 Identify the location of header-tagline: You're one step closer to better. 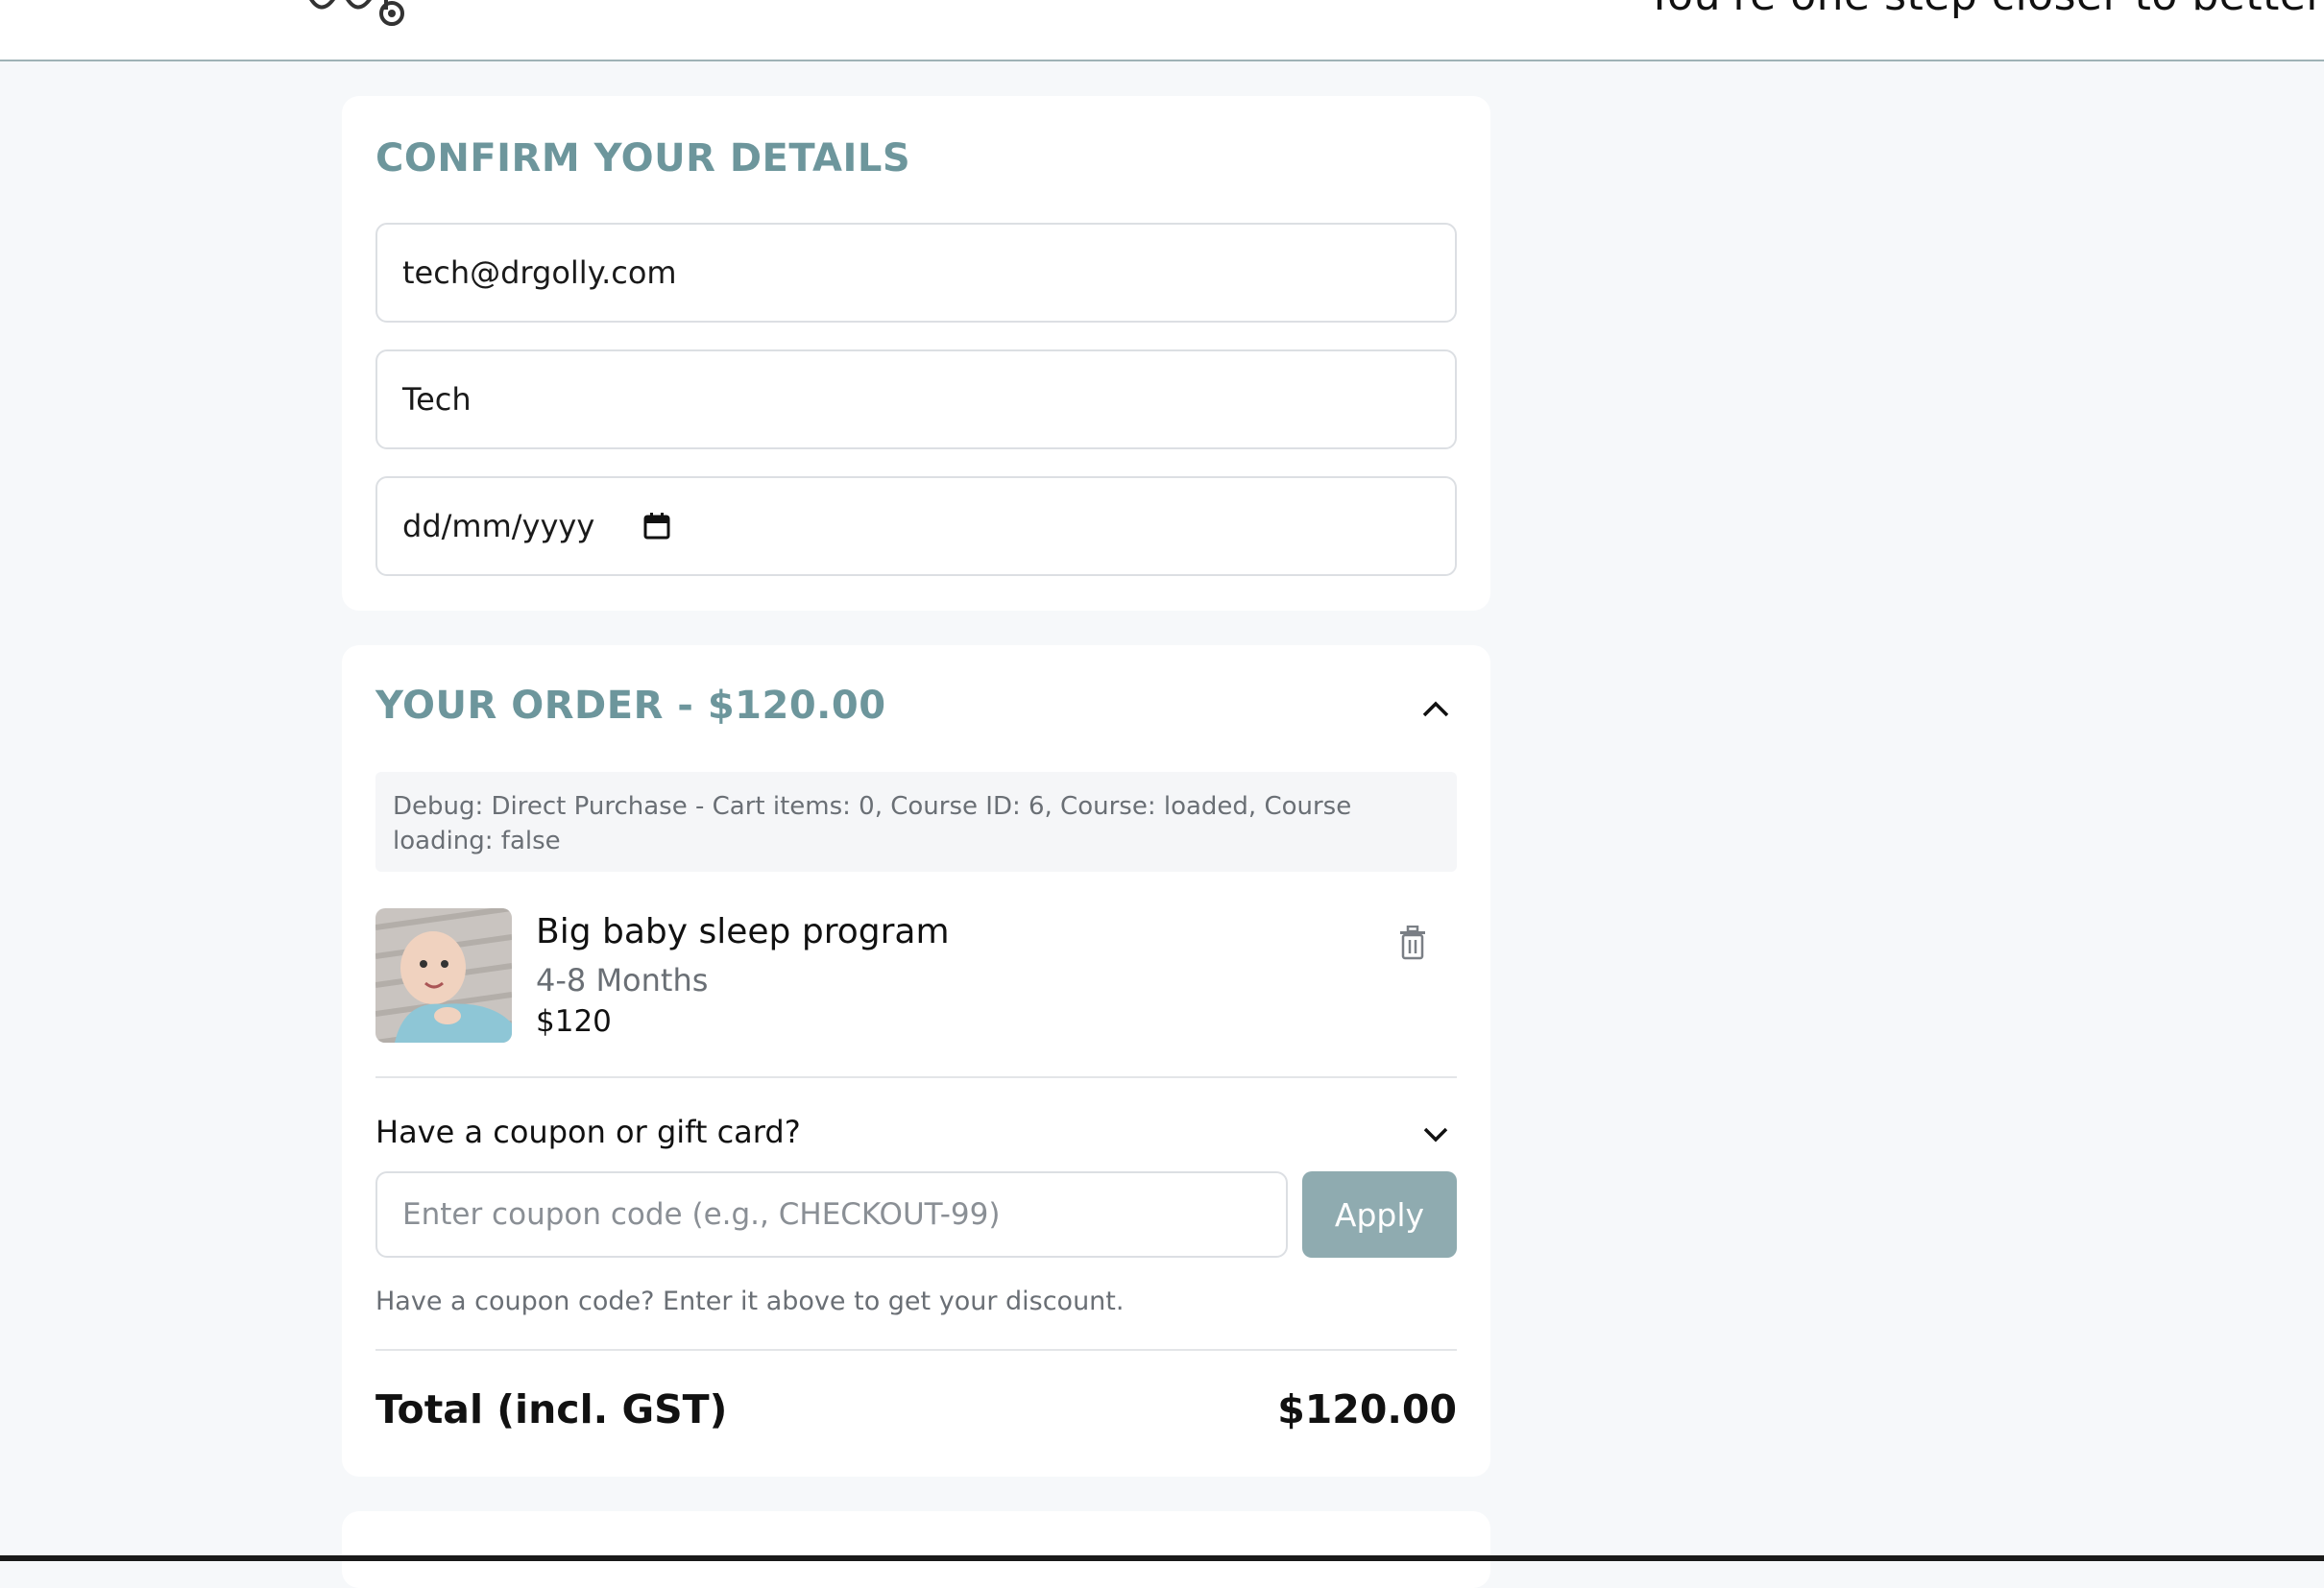
(1985, 10).